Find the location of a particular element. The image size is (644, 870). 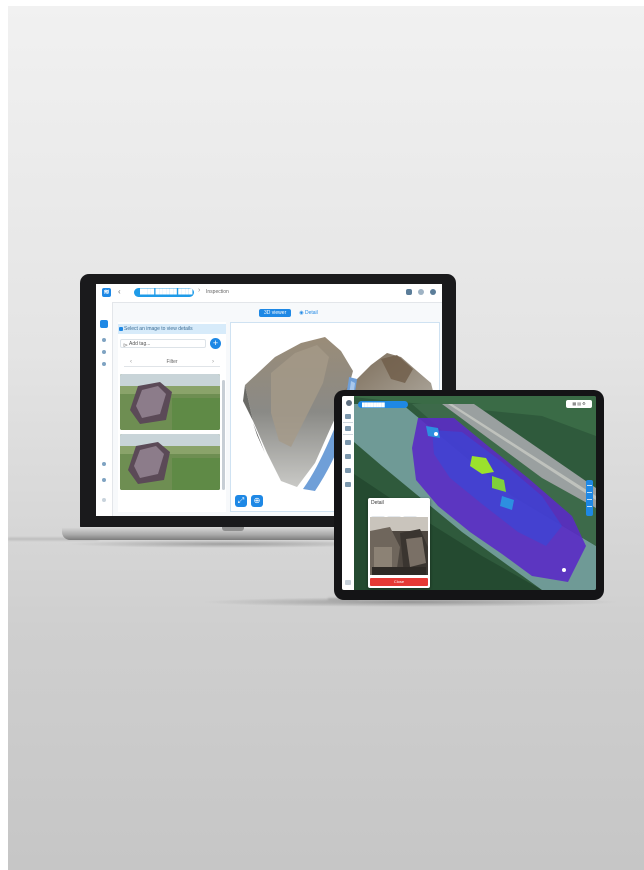

nav-measure-icon is located at coordinates (348, 470).